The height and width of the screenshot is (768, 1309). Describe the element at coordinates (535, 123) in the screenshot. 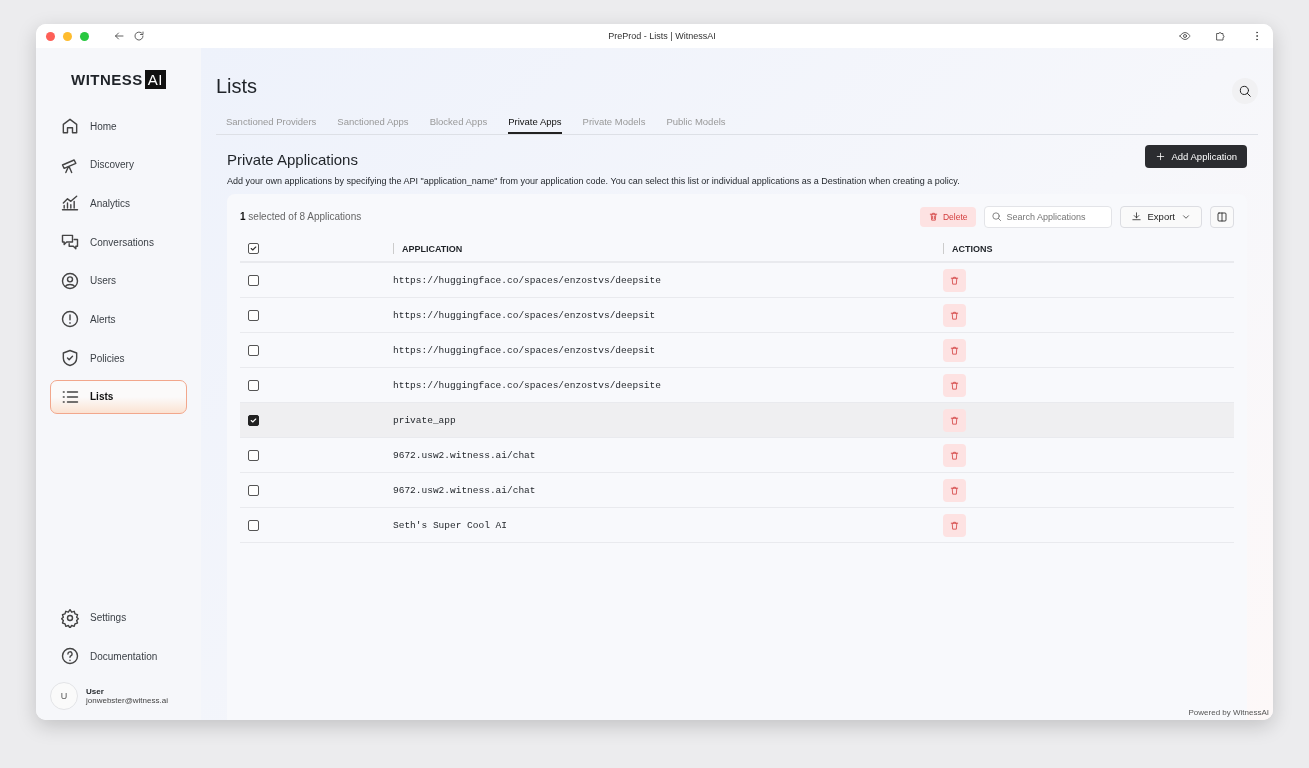

I see `tab: Private Apps` at that location.